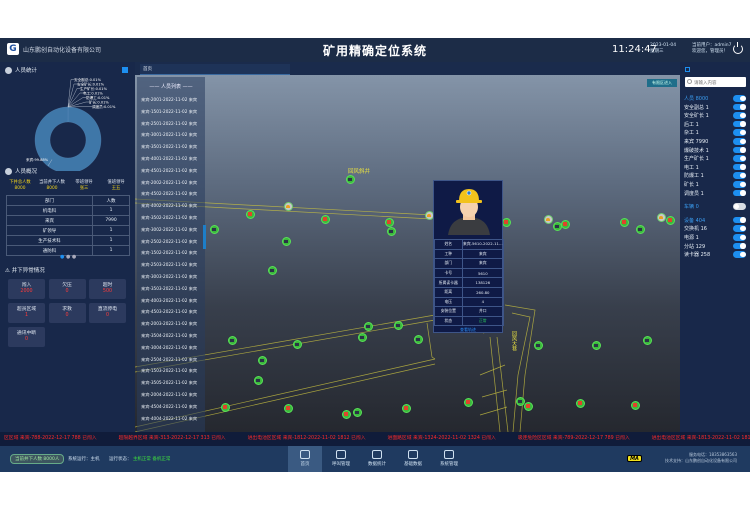 The width and height of the screenshot is (750, 510). What do you see at coordinates (169, 206) in the screenshot?
I see `list-item: 来宾-4002-2022-11-02 来宾` at bounding box center [169, 206].